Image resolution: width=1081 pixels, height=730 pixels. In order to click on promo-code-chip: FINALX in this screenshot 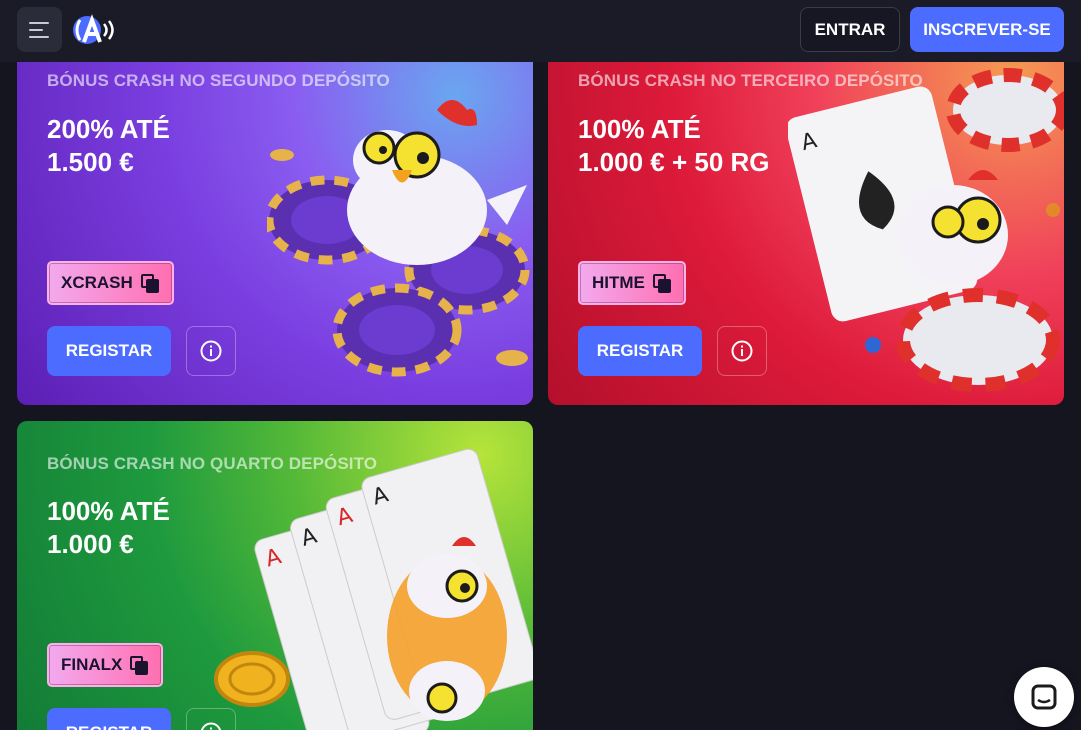, I will do `click(105, 665)`.